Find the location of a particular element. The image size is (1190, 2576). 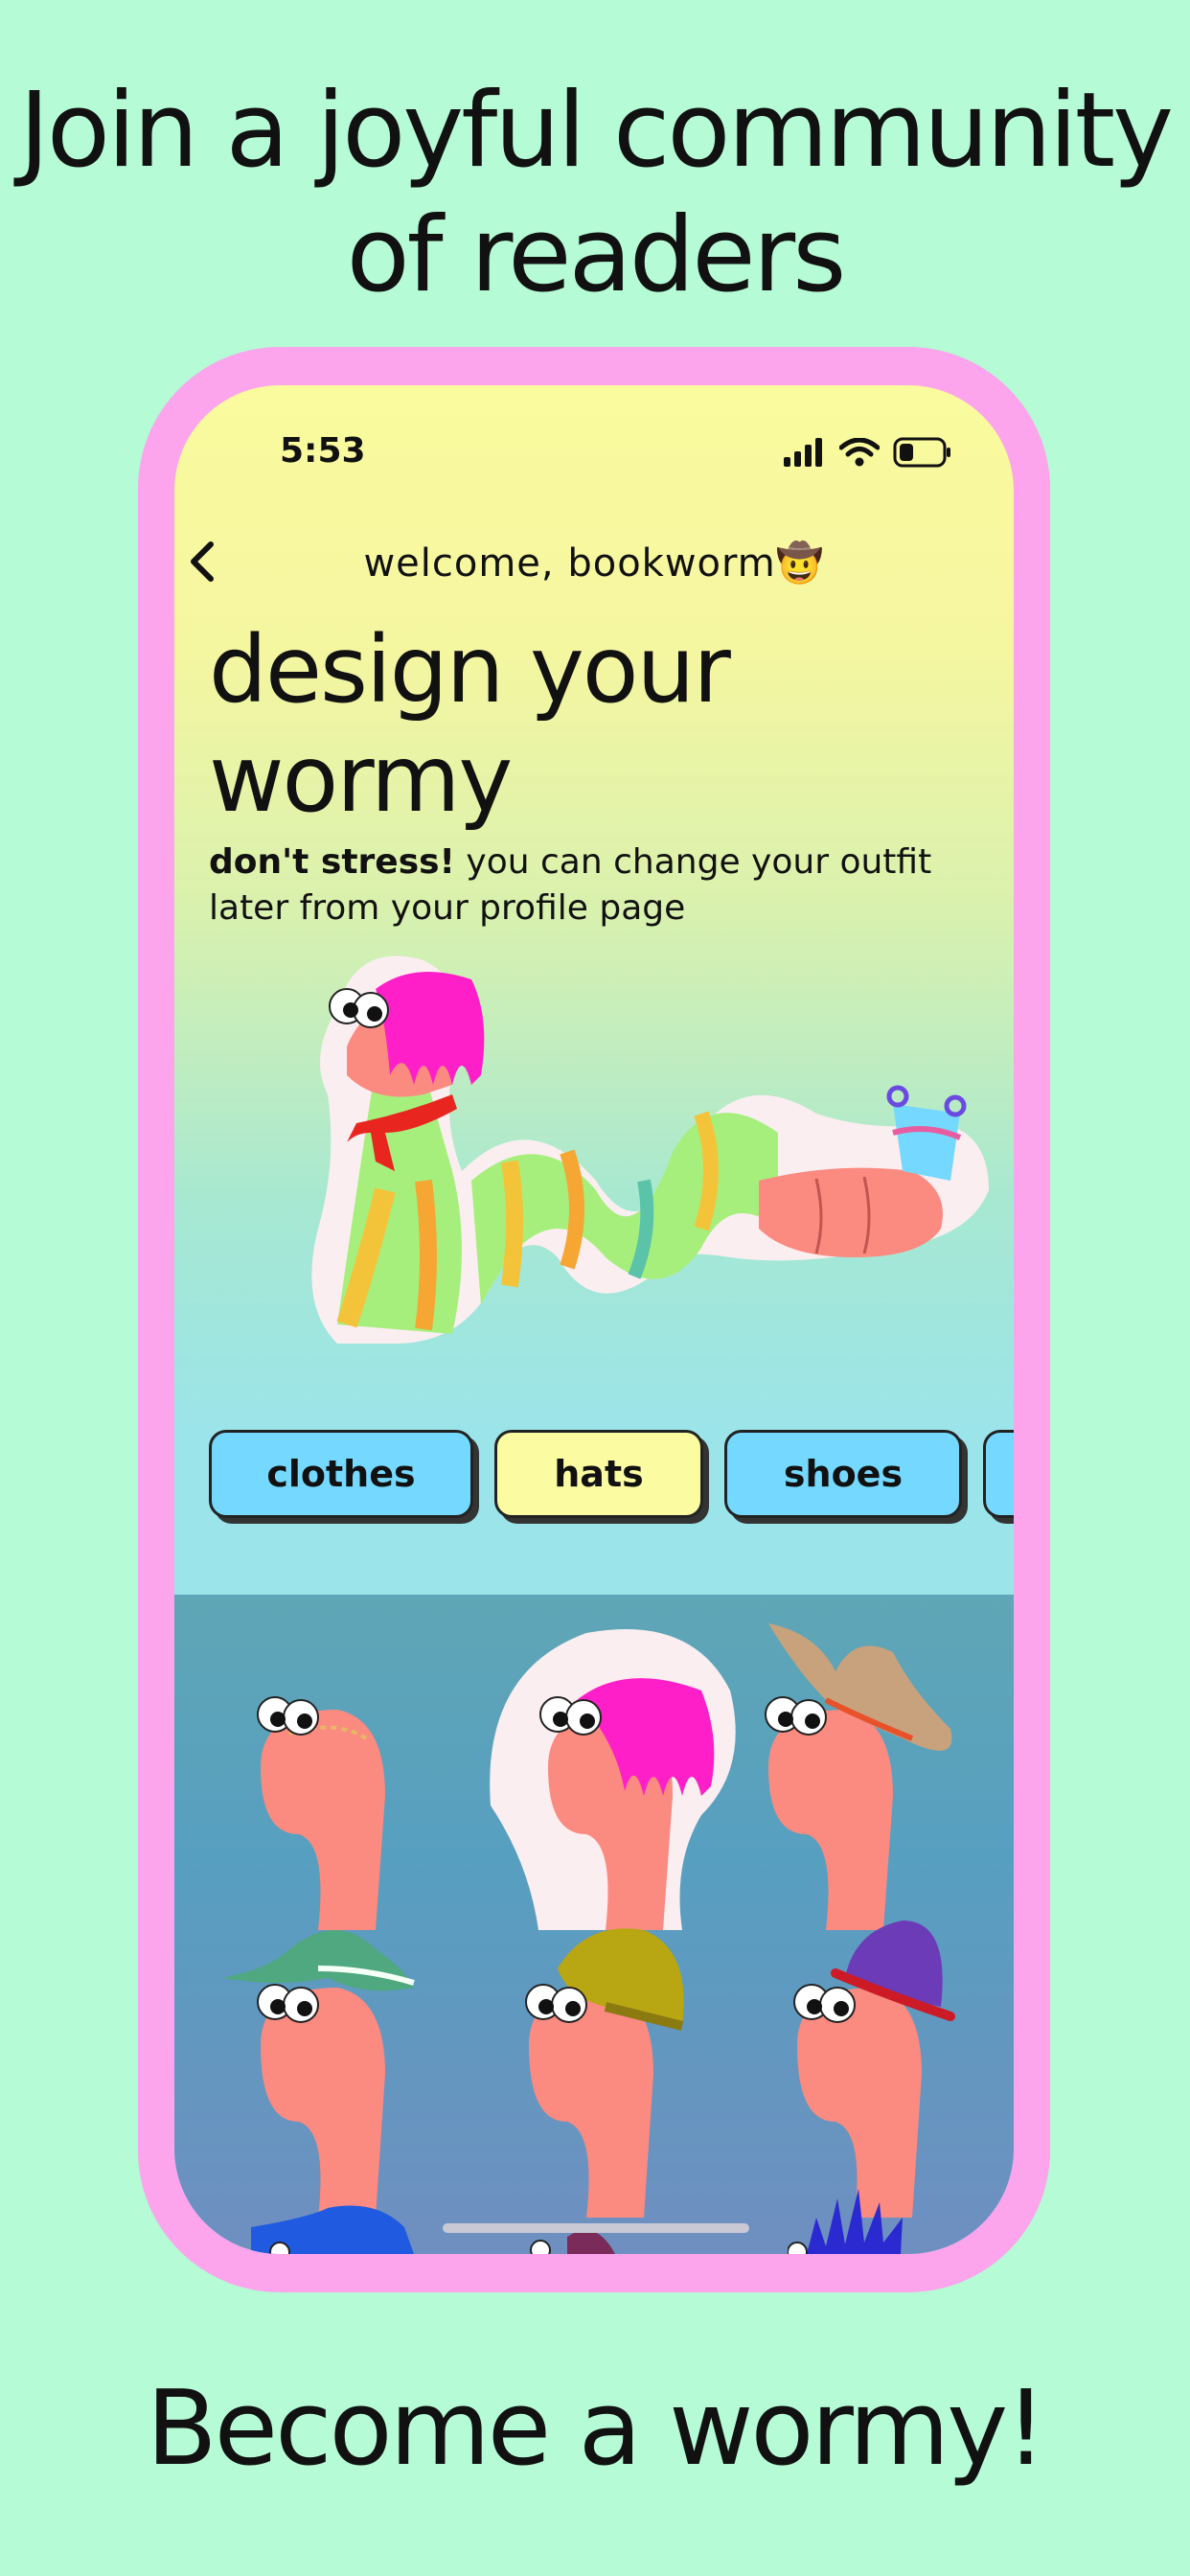

worm-blue-cap-icon is located at coordinates (337, 2226).